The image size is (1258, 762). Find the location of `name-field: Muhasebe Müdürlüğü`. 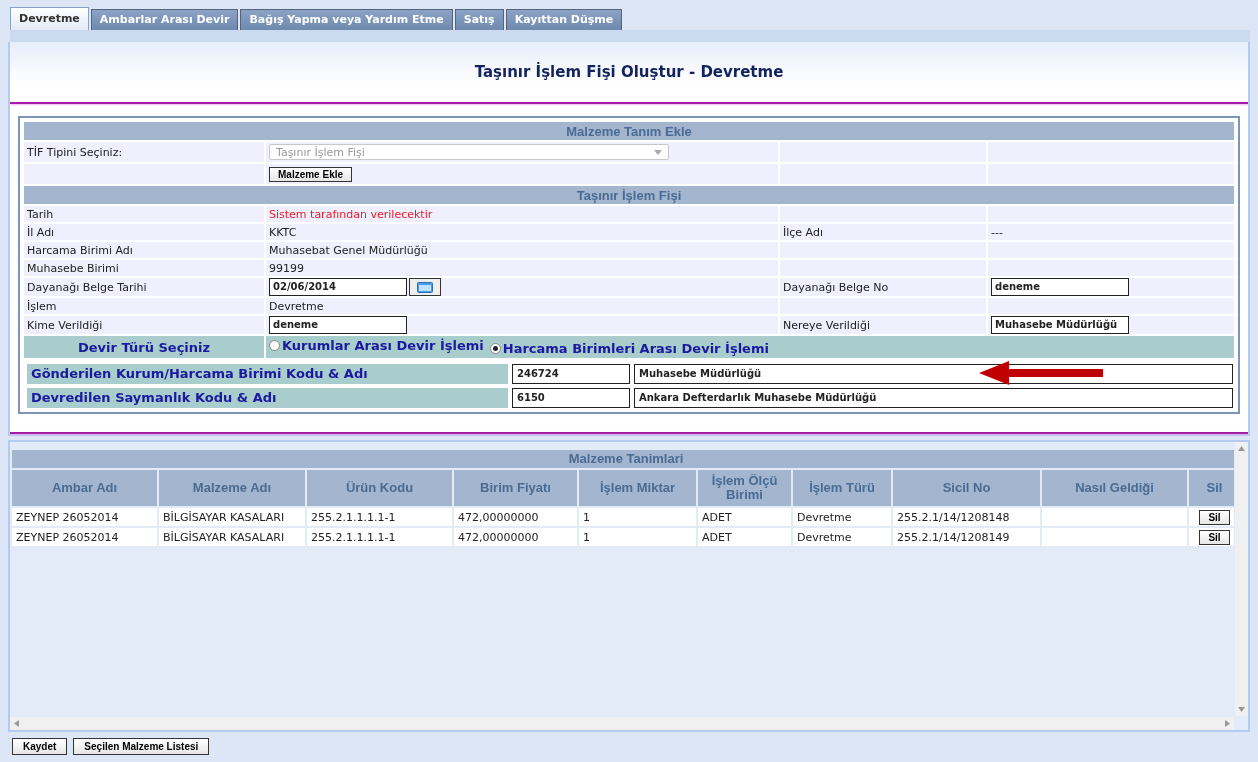

name-field: Muhasebe Müdürlüğü is located at coordinates (933, 374).